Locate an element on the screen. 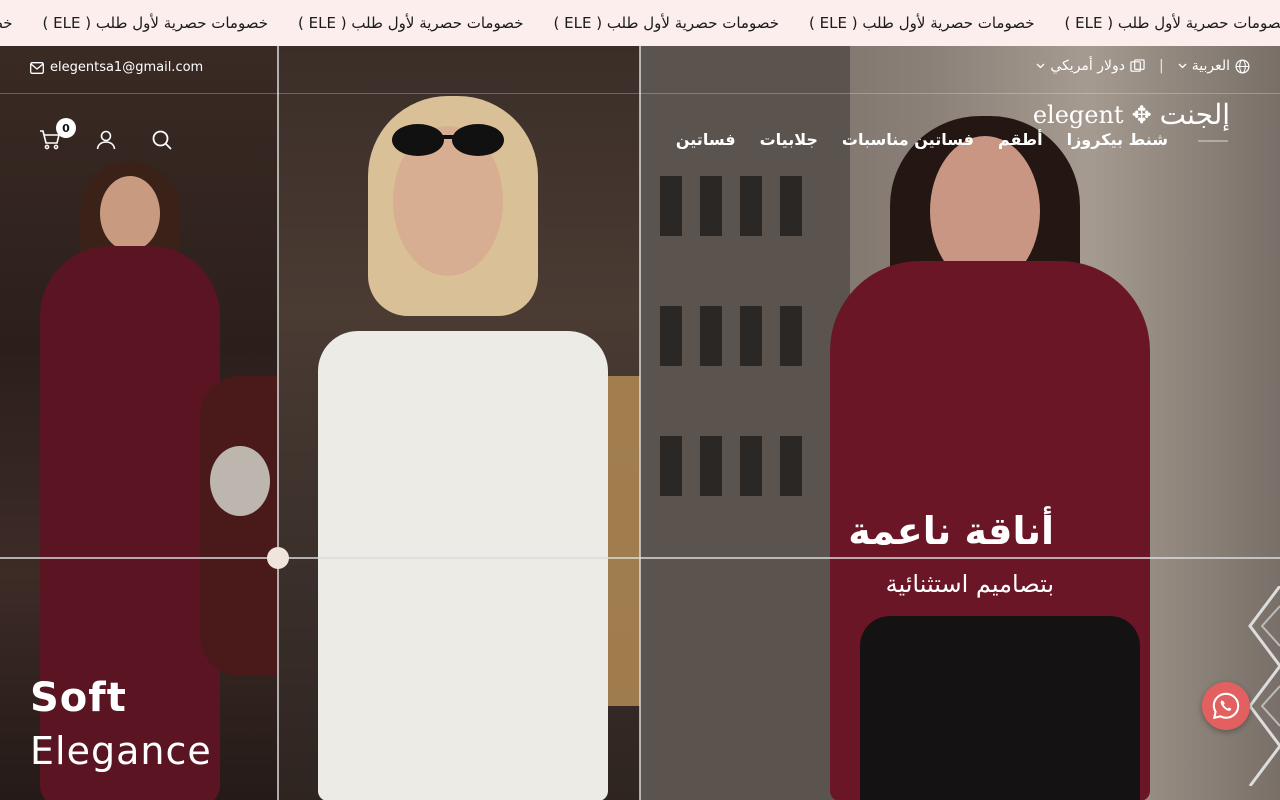 The width and height of the screenshot is (1280, 800). currency-label: دولار أمريكي is located at coordinates (1088, 66).